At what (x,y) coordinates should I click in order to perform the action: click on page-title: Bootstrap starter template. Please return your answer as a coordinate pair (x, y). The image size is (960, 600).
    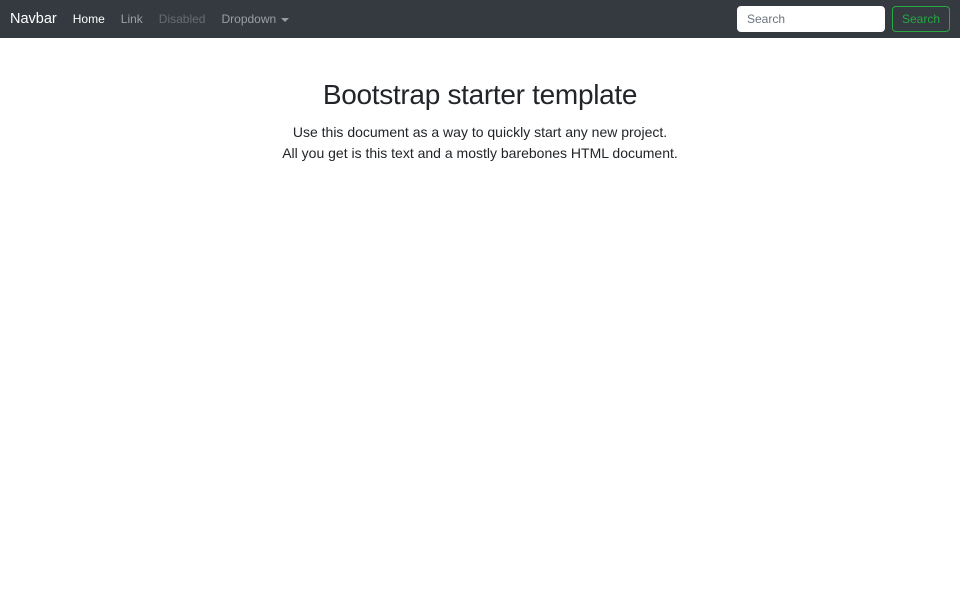
    Looking at the image, I should click on (480, 94).